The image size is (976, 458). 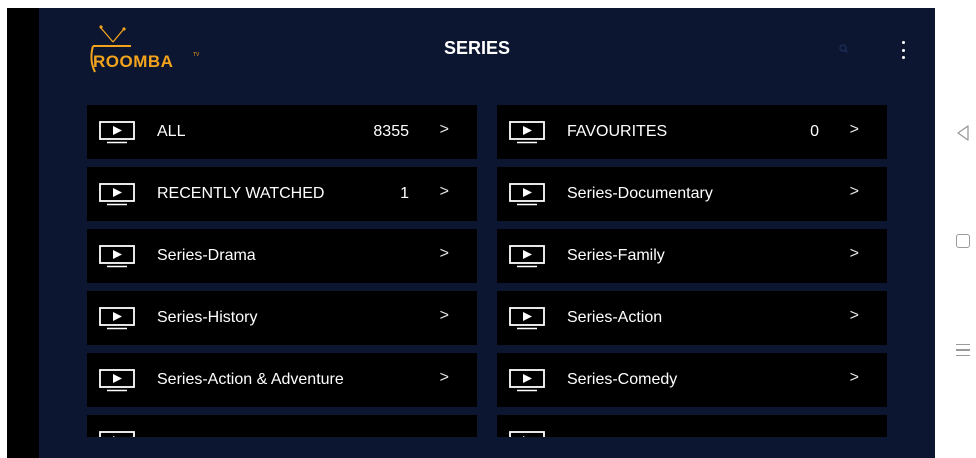 I want to click on more-options-button, so click(x=903, y=50).